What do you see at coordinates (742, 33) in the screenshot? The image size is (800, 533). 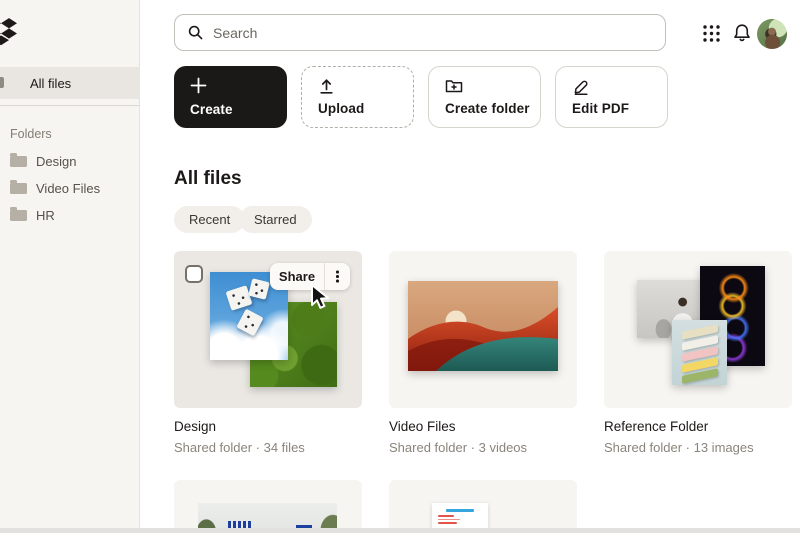 I see `bell-icon` at bounding box center [742, 33].